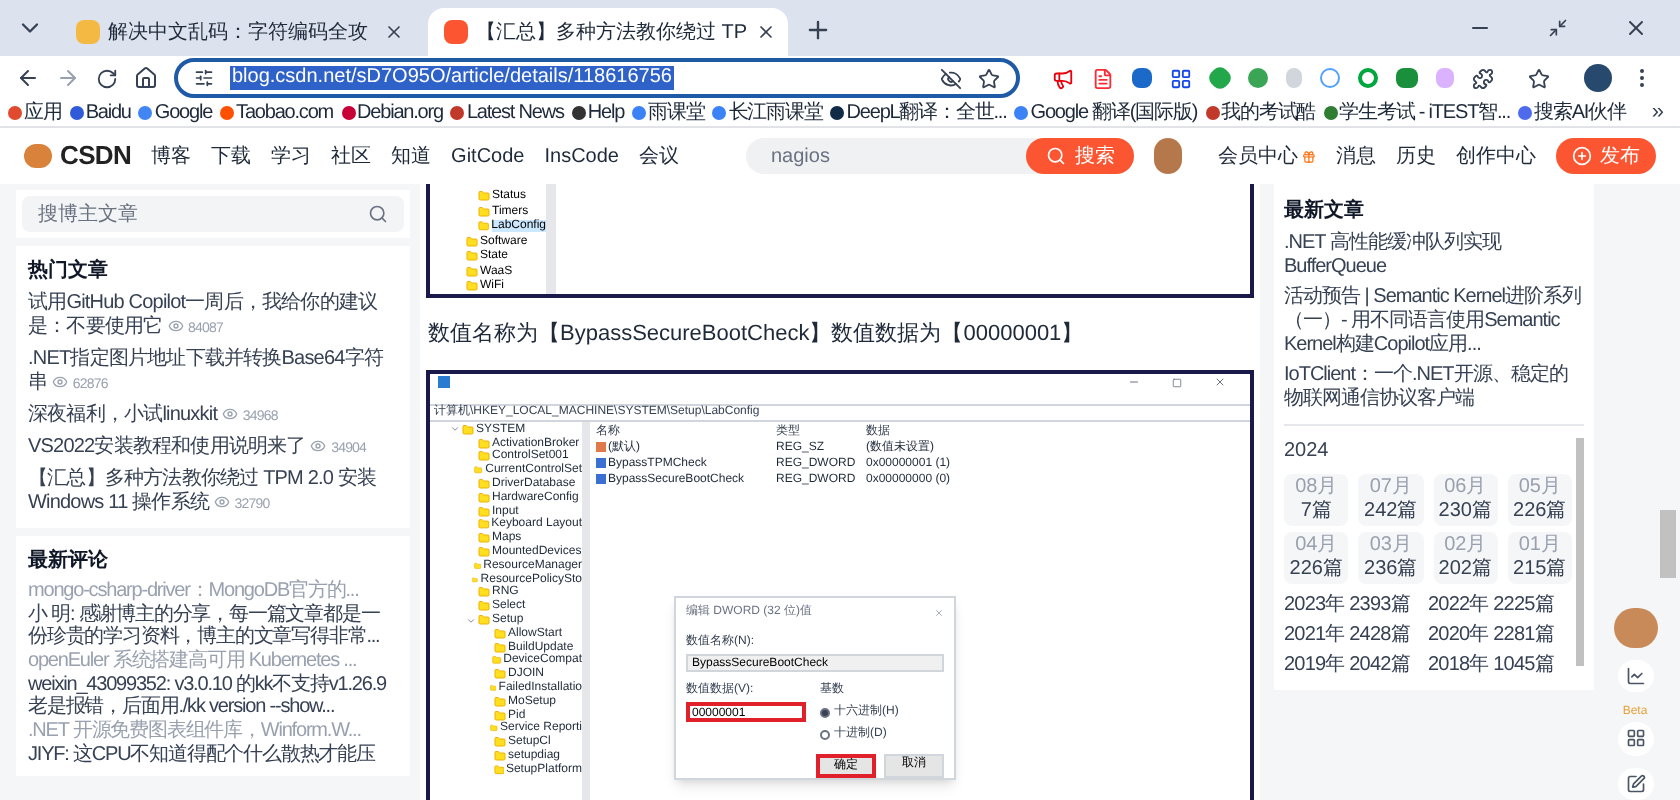 This screenshot has height=800, width=1680. I want to click on month-label: 01月, so click(1539, 546).